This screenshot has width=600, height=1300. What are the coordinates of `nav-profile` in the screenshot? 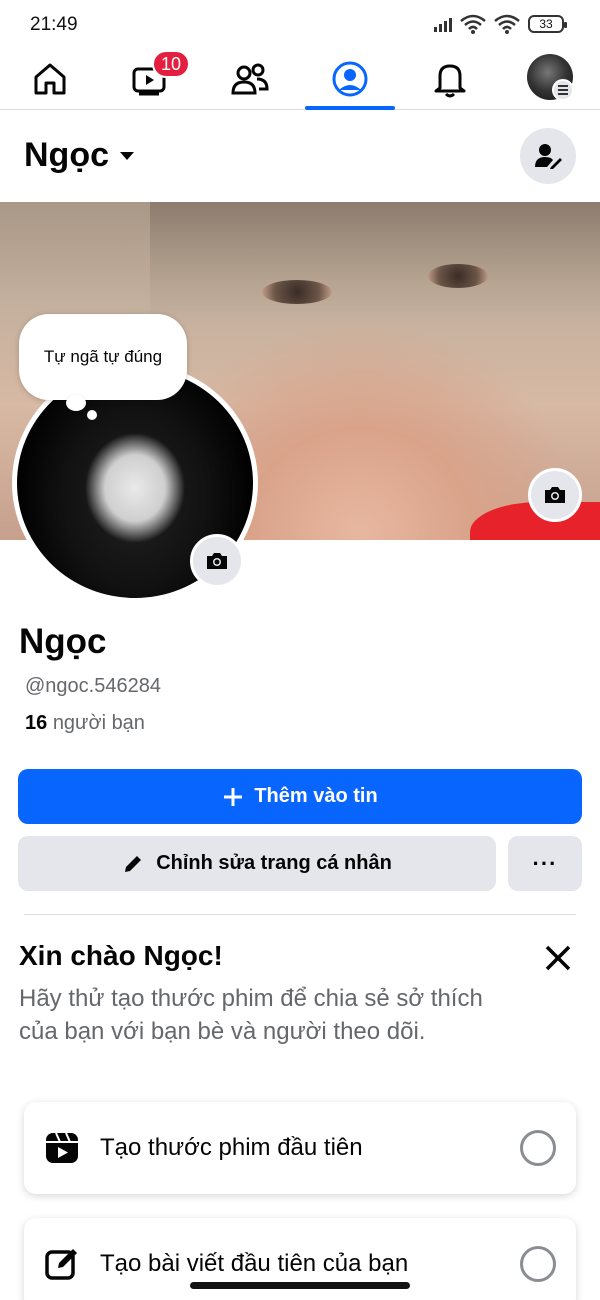 It's located at (350, 79).